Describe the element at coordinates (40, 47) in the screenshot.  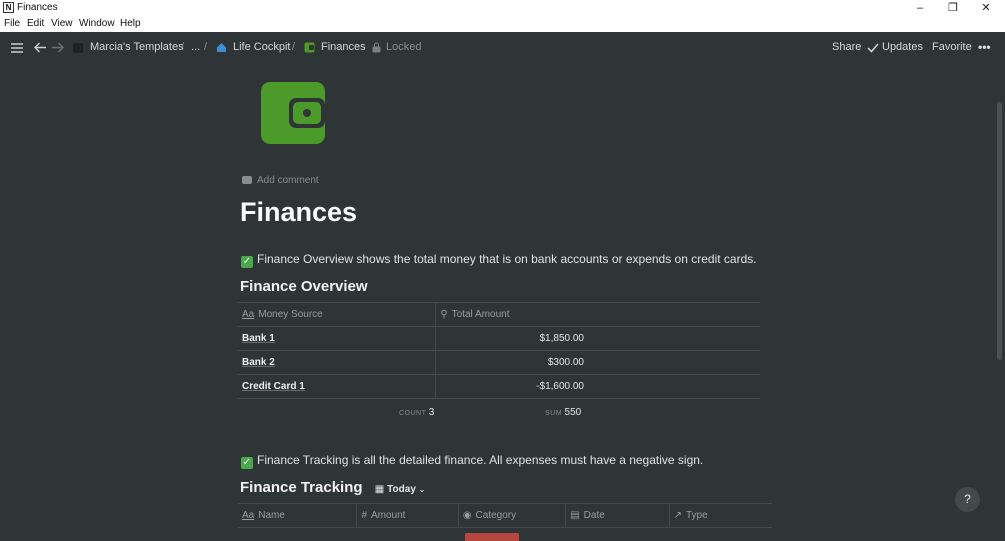
I see `back-arrow-icon` at that location.